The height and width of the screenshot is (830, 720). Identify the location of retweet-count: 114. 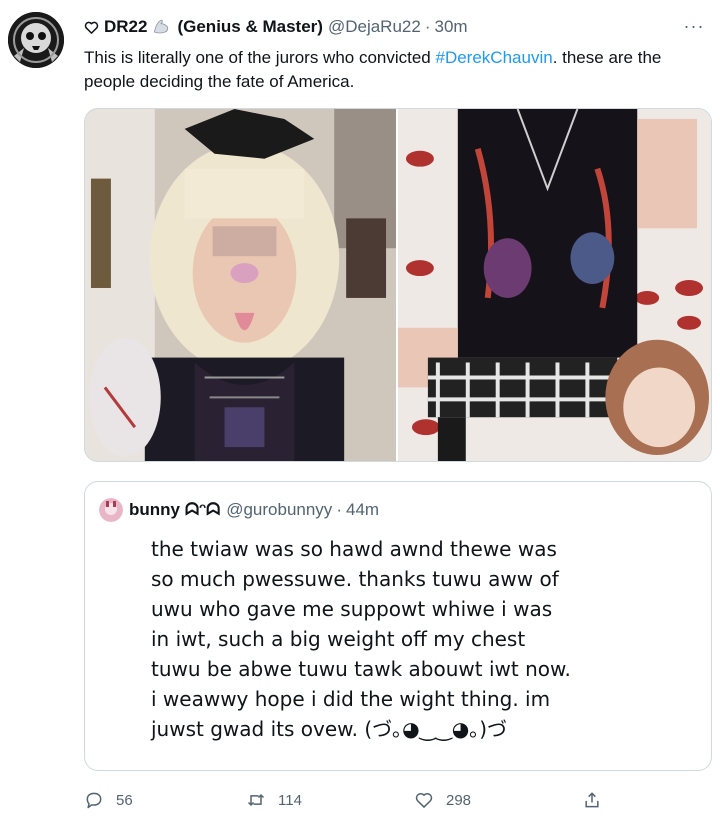
(290, 800).